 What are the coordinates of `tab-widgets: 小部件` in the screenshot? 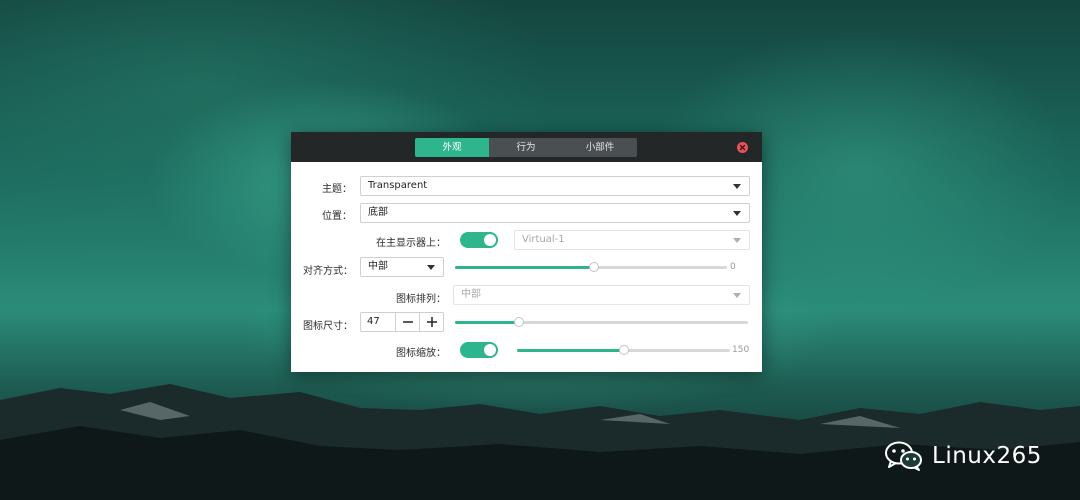 It's located at (600, 147).